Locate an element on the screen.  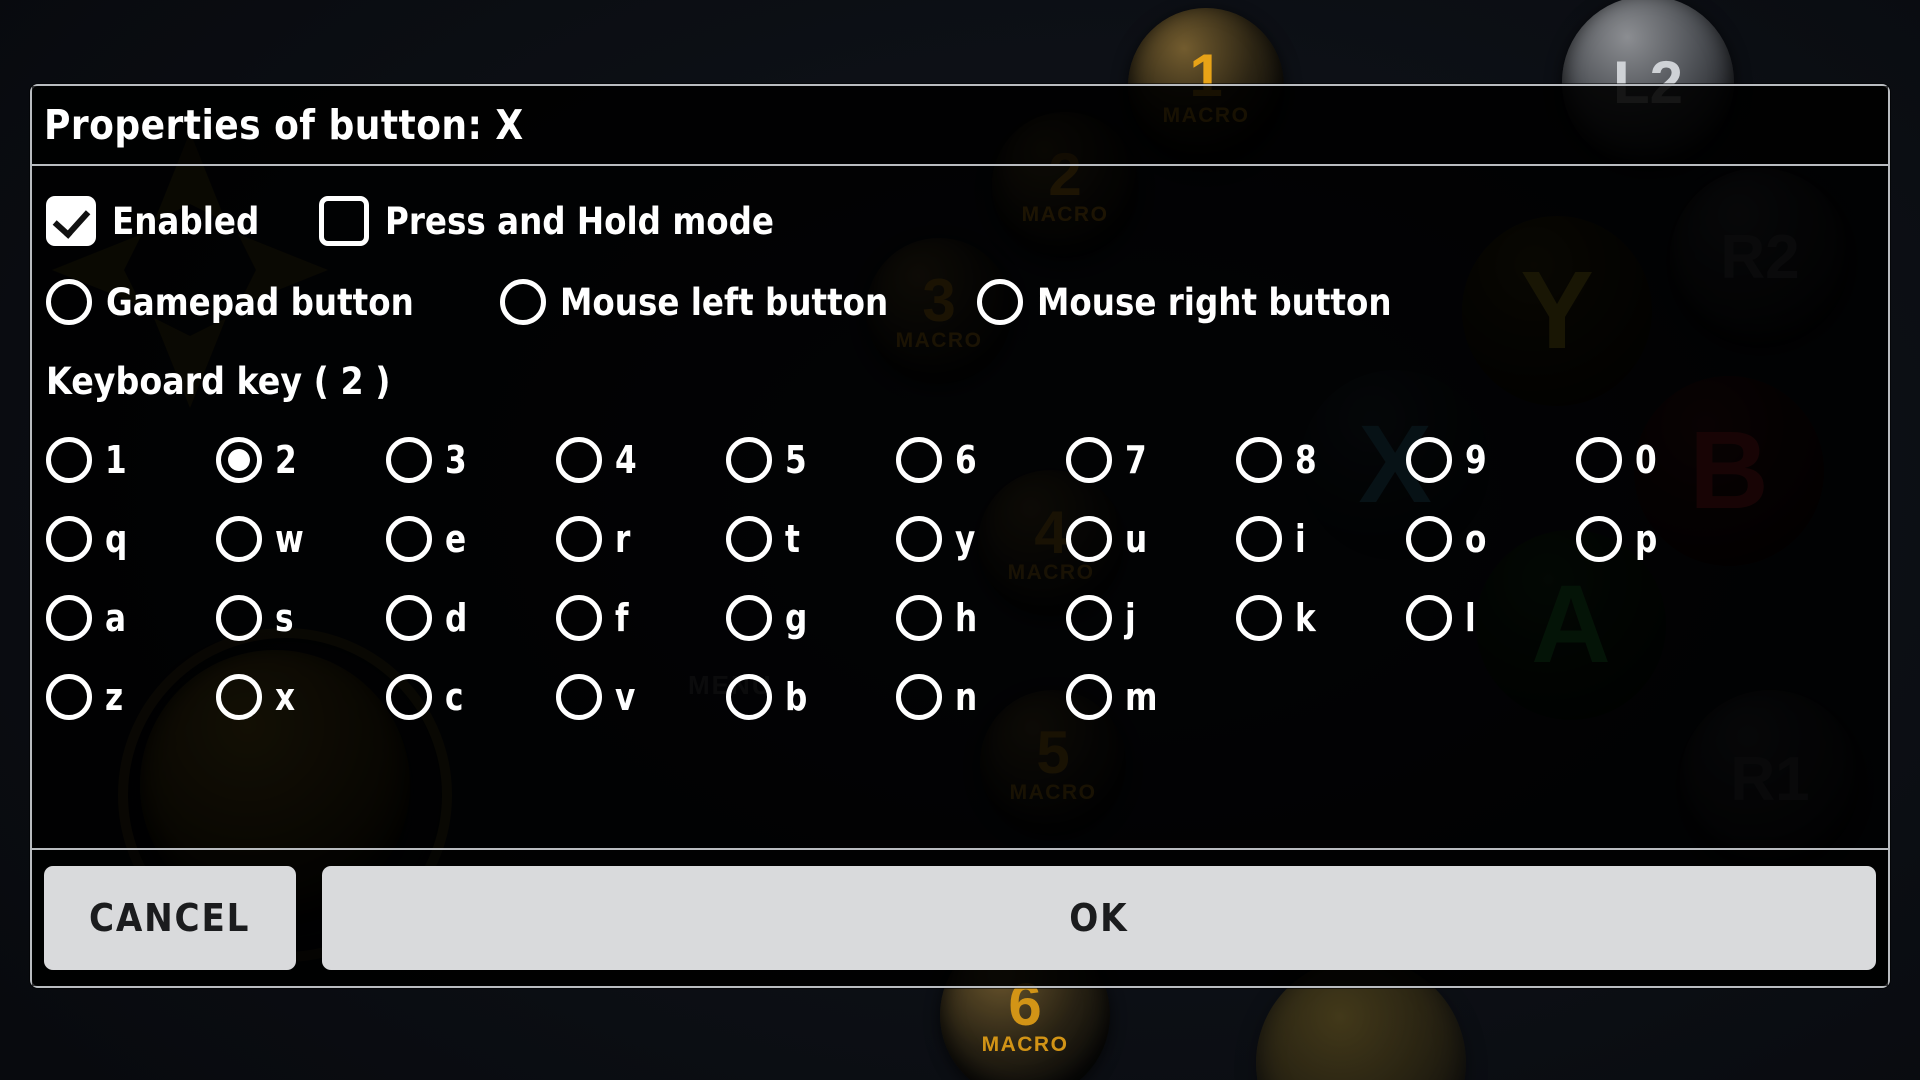
checkbox-enabled-label: Enabled is located at coordinates (186, 221).